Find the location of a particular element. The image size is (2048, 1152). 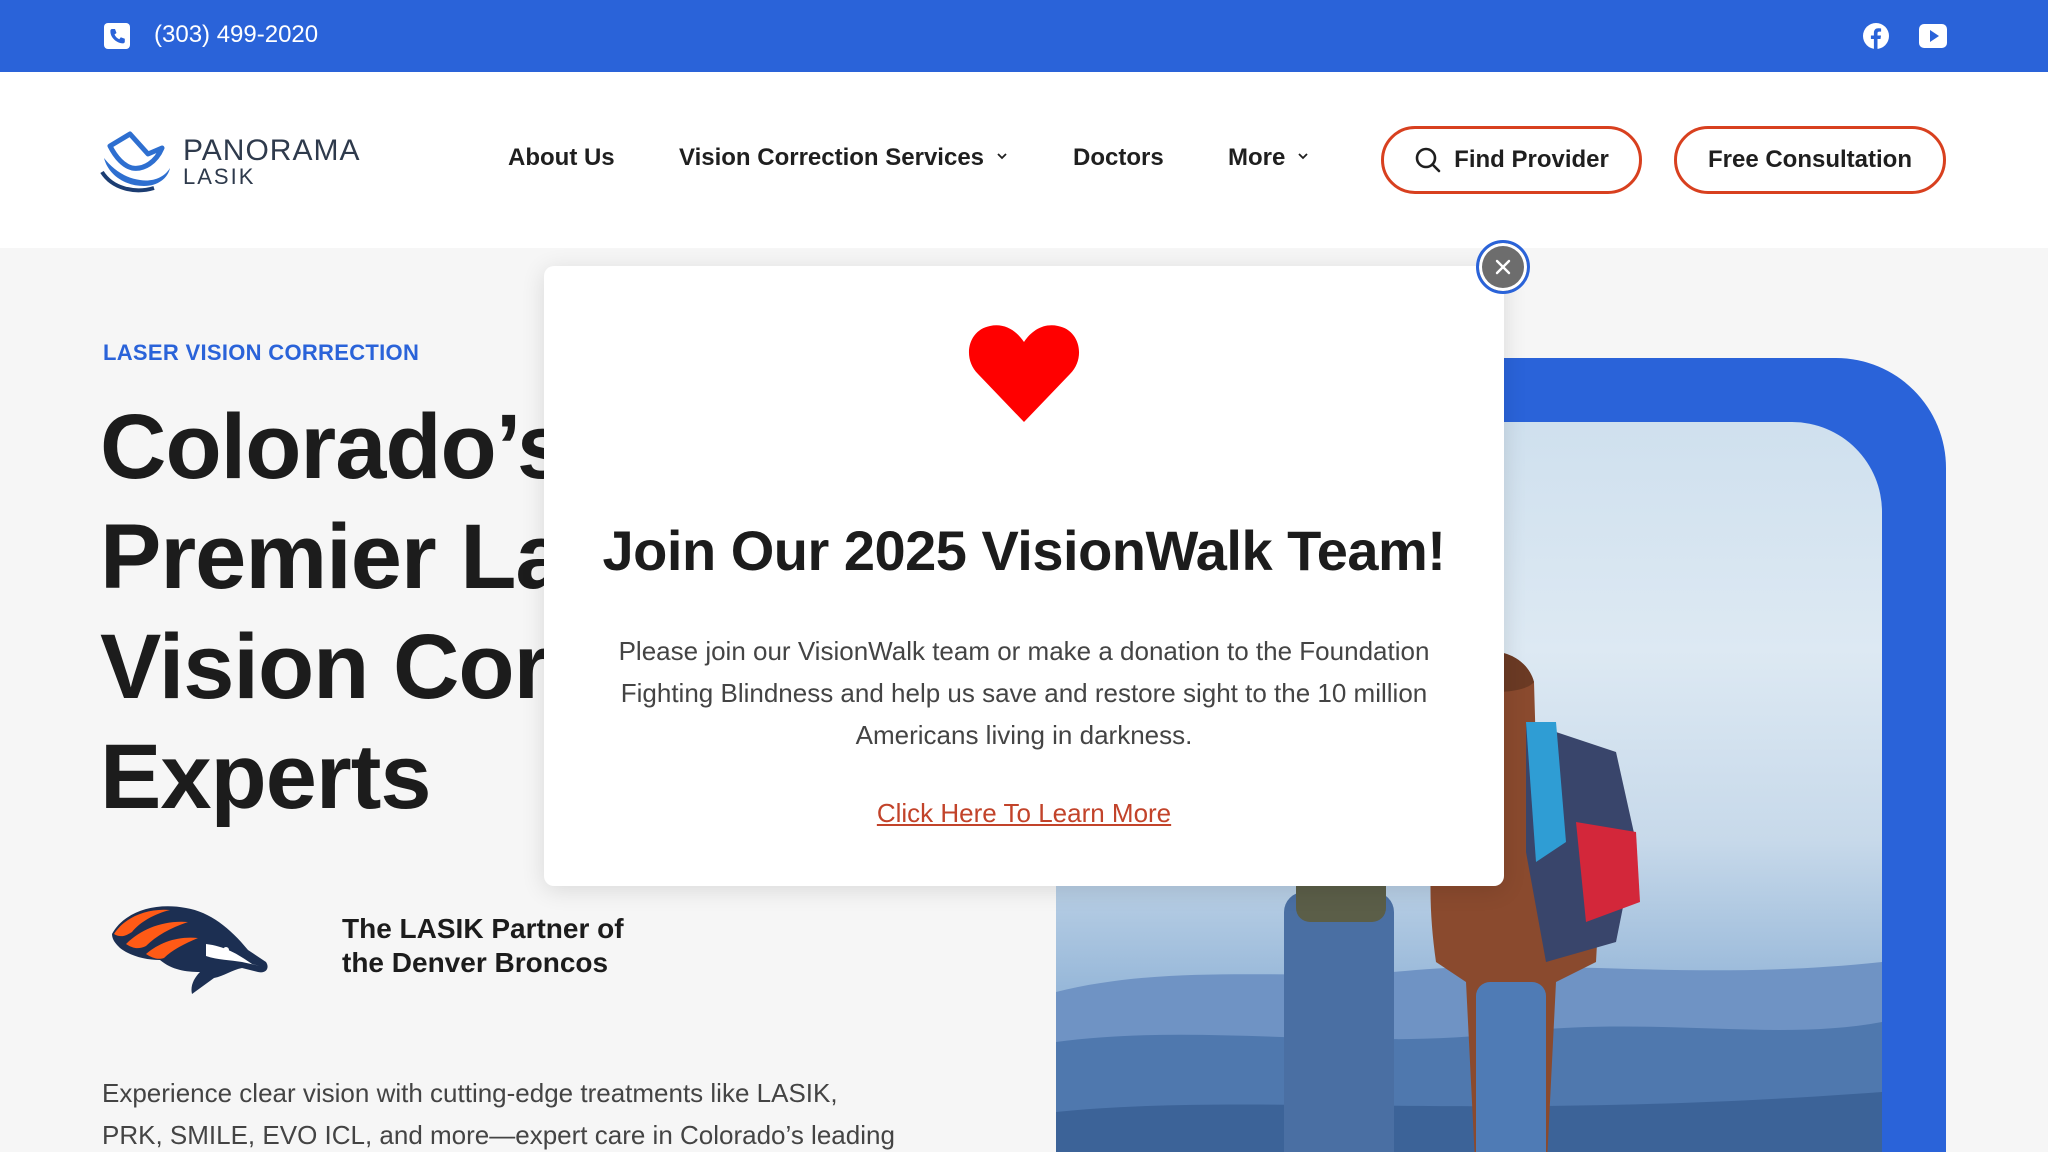

heart-icon is located at coordinates (1024, 373).